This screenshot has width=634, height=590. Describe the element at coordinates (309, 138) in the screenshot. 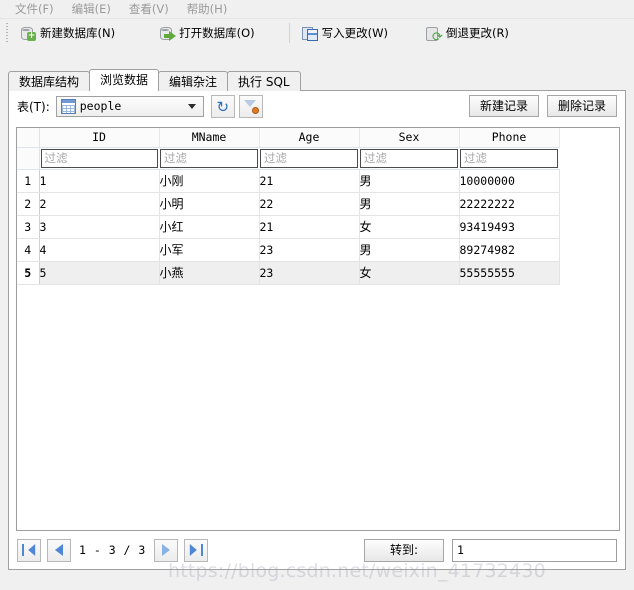

I see `column-header-age: Age` at that location.